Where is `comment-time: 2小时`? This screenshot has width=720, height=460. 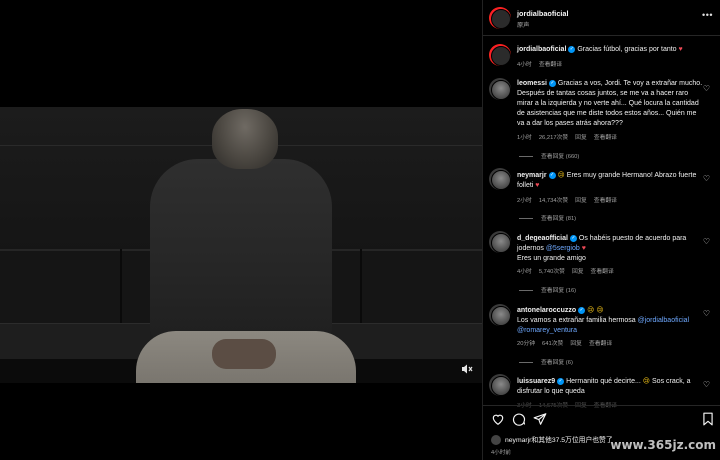
comment-time: 2小时 is located at coordinates (524, 201).